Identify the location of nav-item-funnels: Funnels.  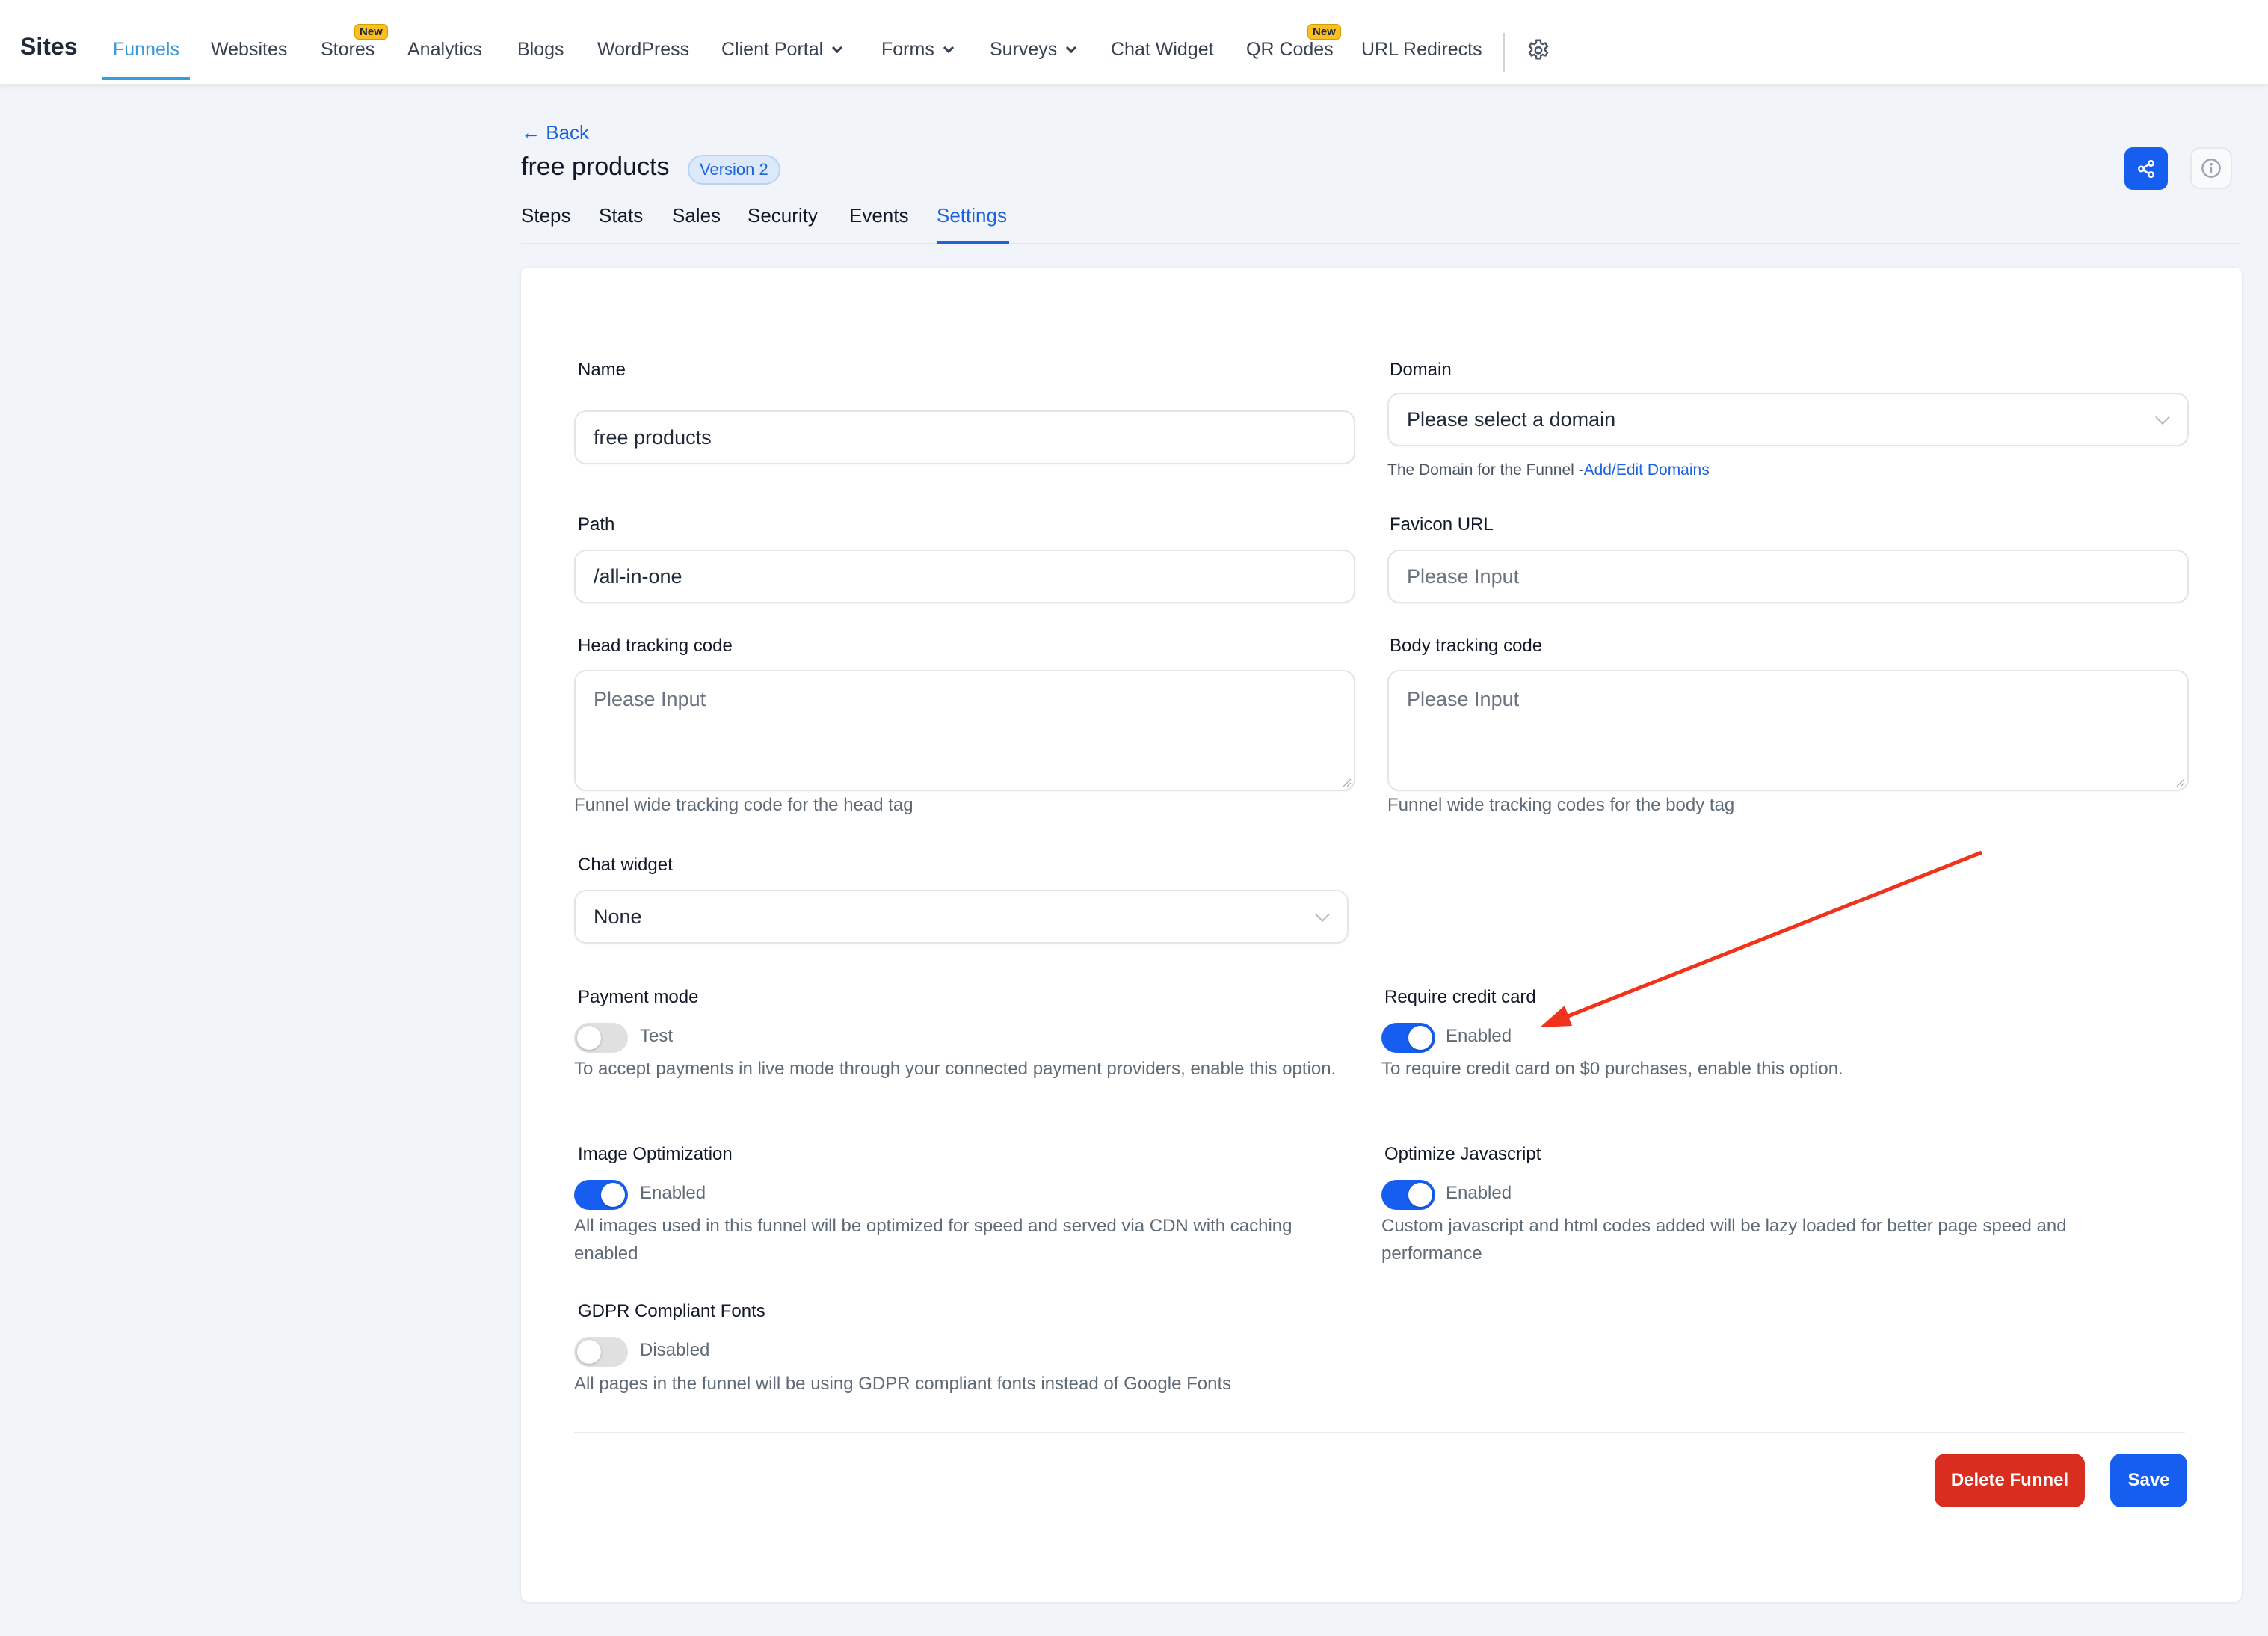
(146, 50).